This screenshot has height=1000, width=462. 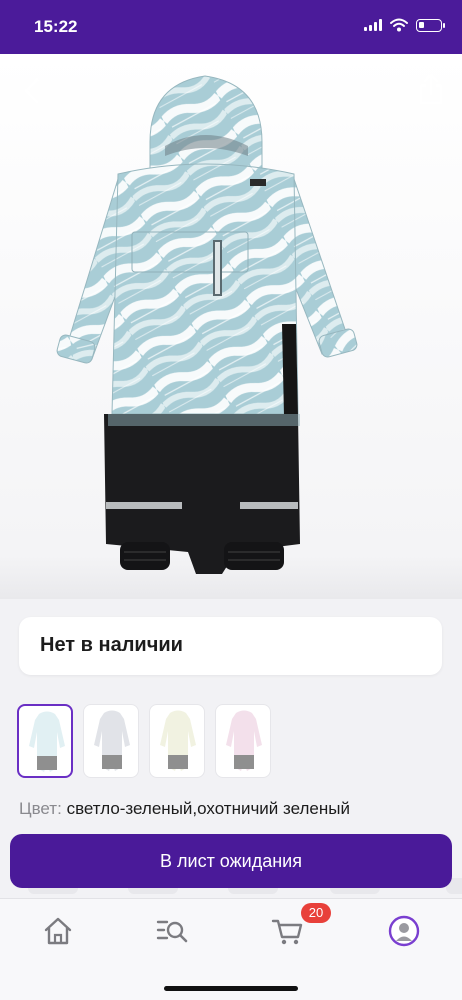 I want to click on cart-icon, so click(x=287, y=932).